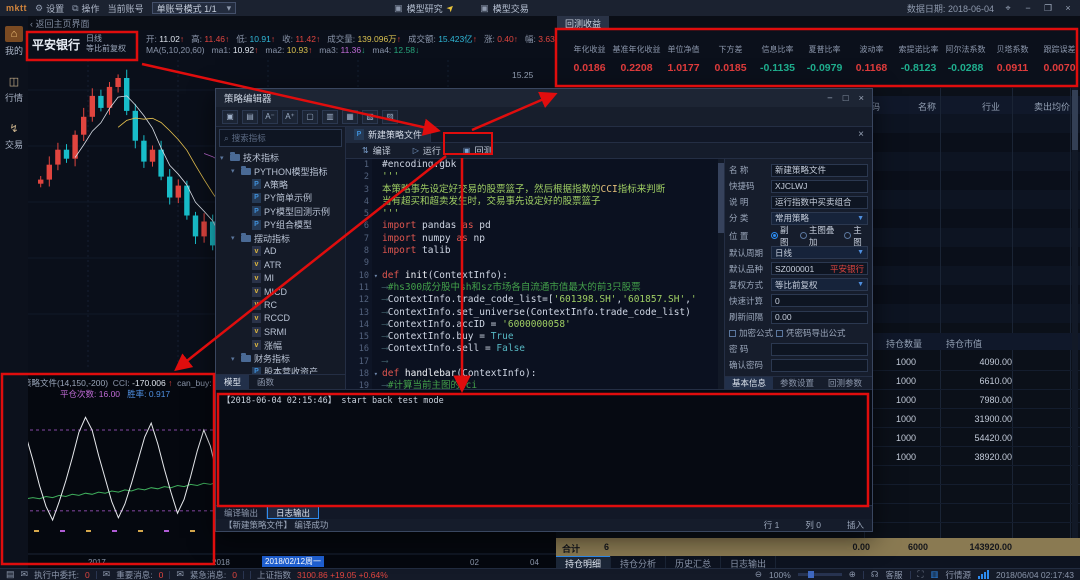 The image size is (1080, 580). What do you see at coordinates (819, 574) in the screenshot?
I see `zoom-slider` at bounding box center [819, 574].